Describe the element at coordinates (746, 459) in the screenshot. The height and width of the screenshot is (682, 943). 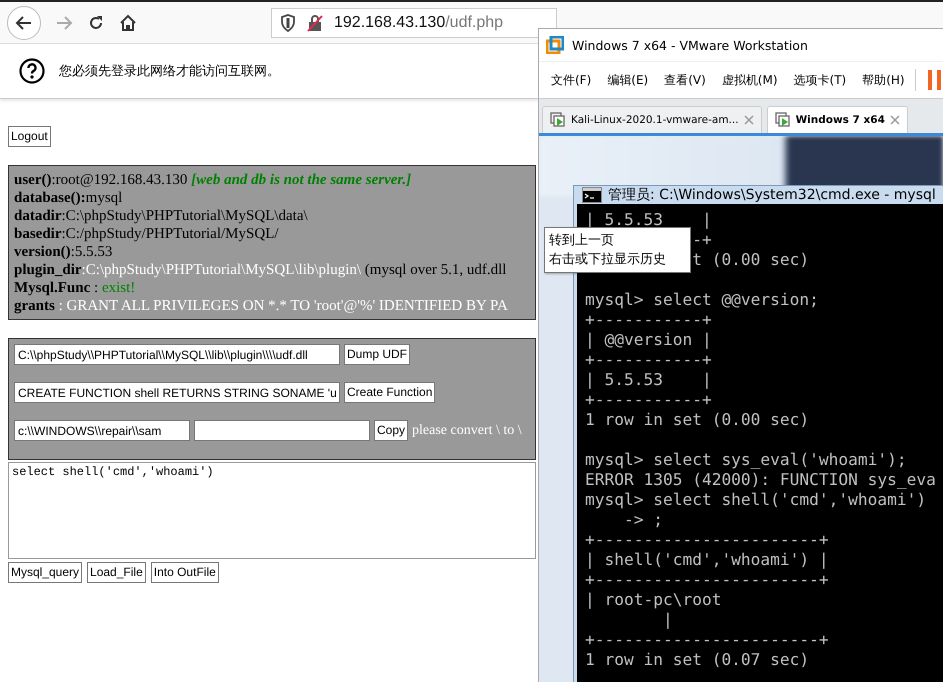
I see `terminal-line: mysql> select sys_eval('whoami');` at that location.